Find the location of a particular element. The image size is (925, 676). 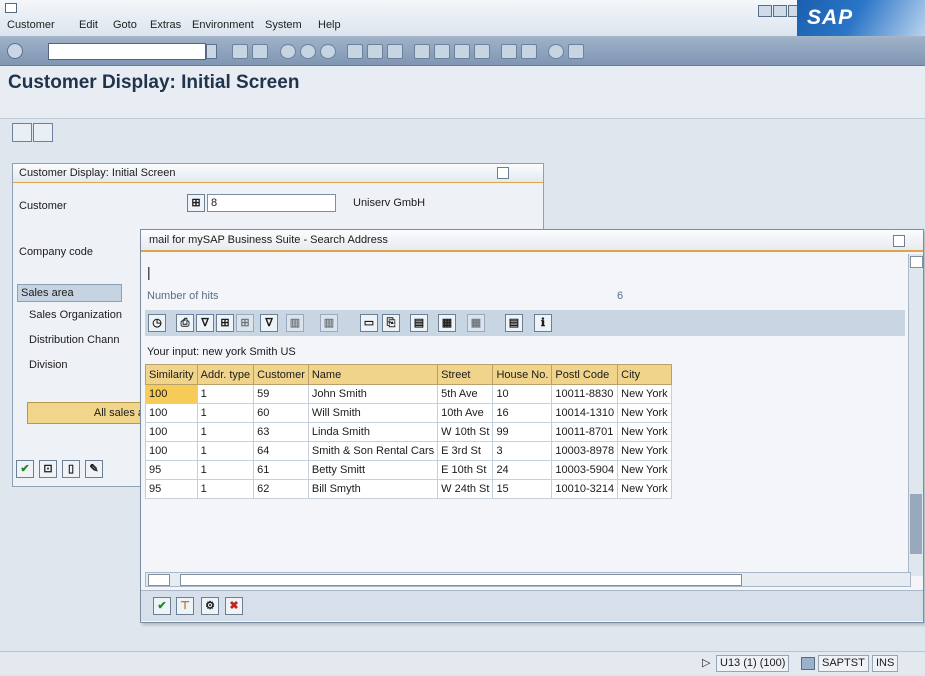

previous-page-icon is located at coordinates (442, 51).